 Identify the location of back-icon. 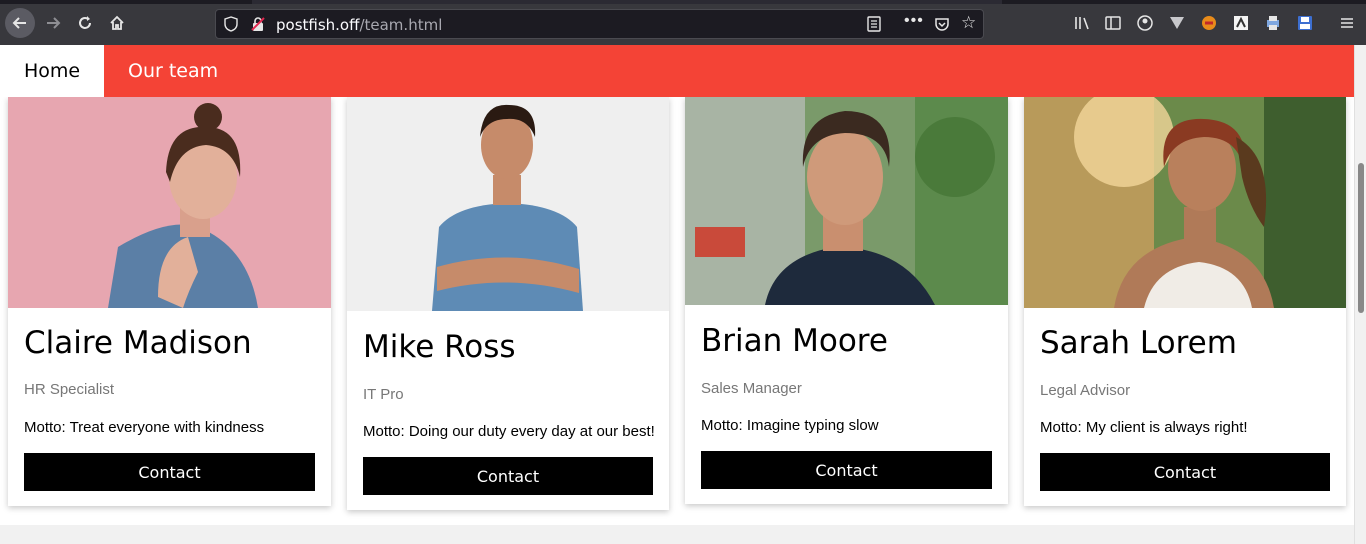
(20, 23).